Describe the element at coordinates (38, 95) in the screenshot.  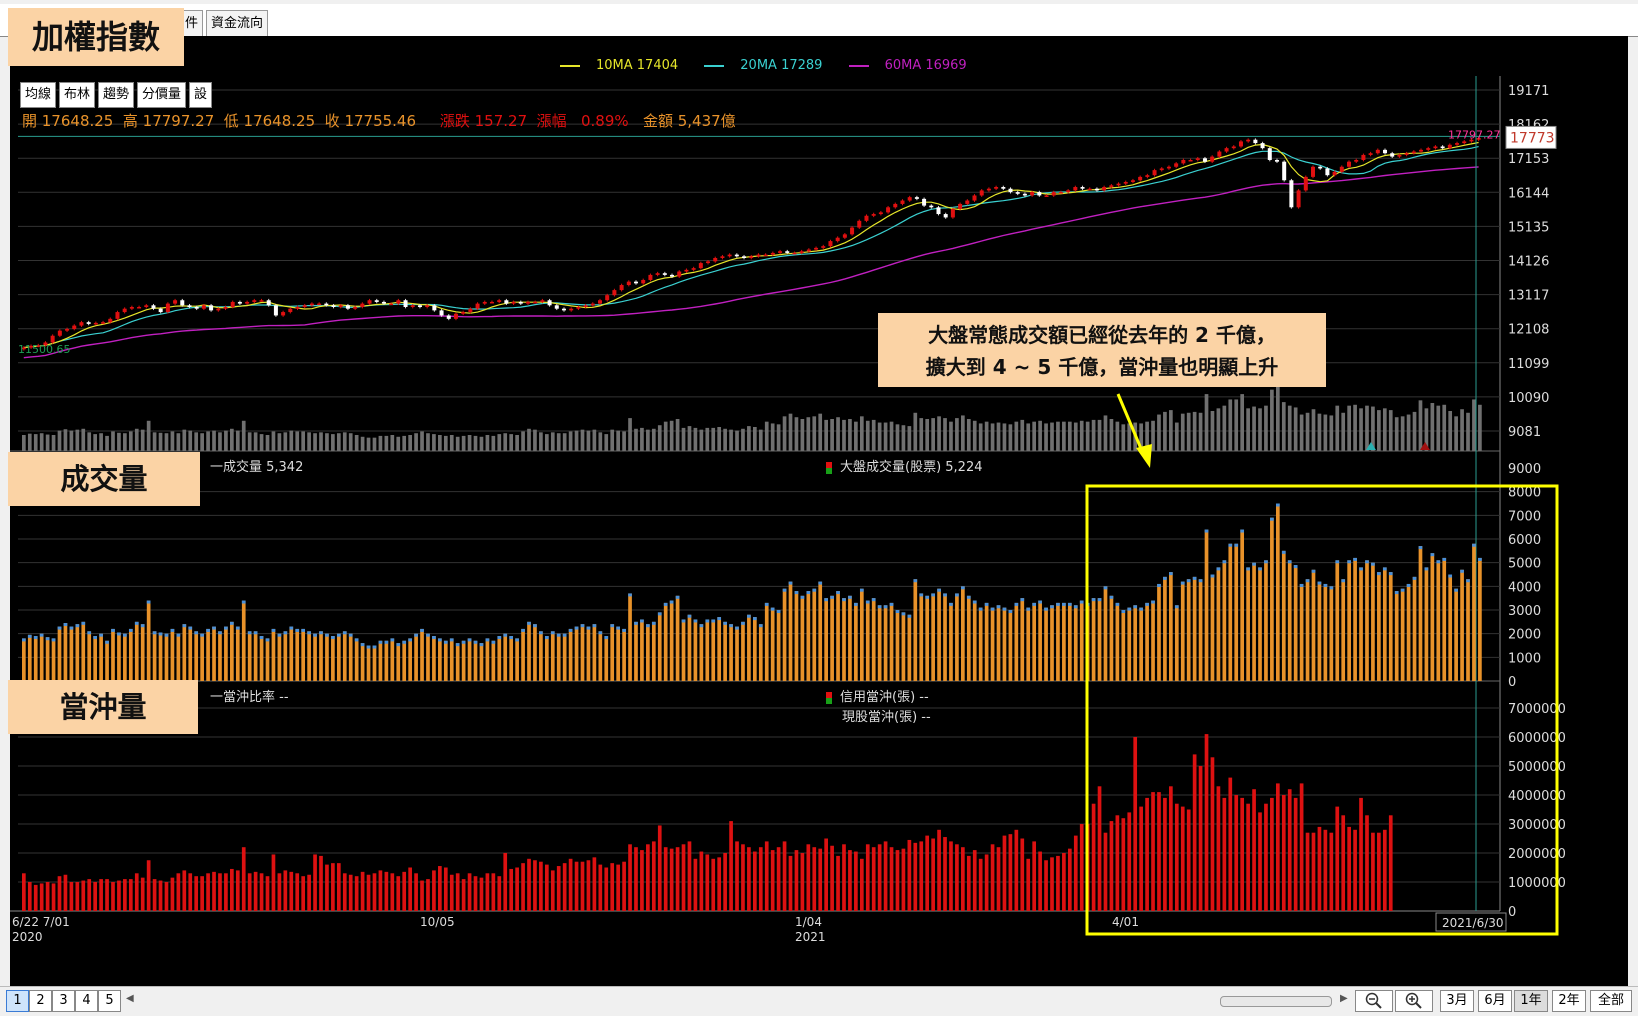
I see `ma-button: 均線` at that location.